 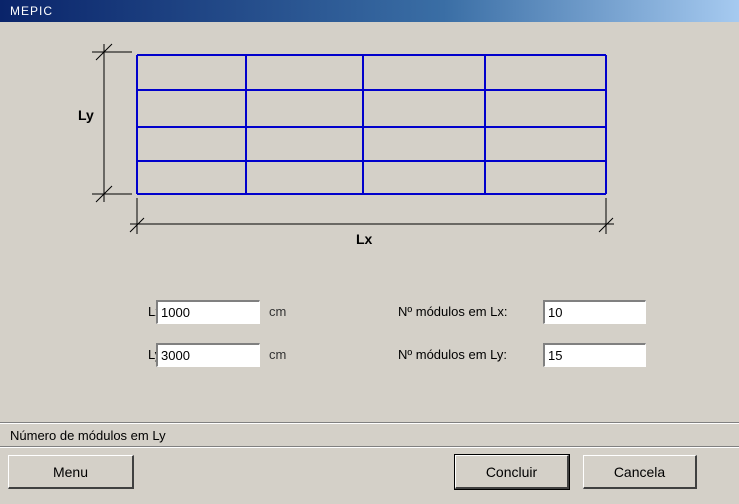 I want to click on cancela-button: Cancela, so click(x=640, y=472).